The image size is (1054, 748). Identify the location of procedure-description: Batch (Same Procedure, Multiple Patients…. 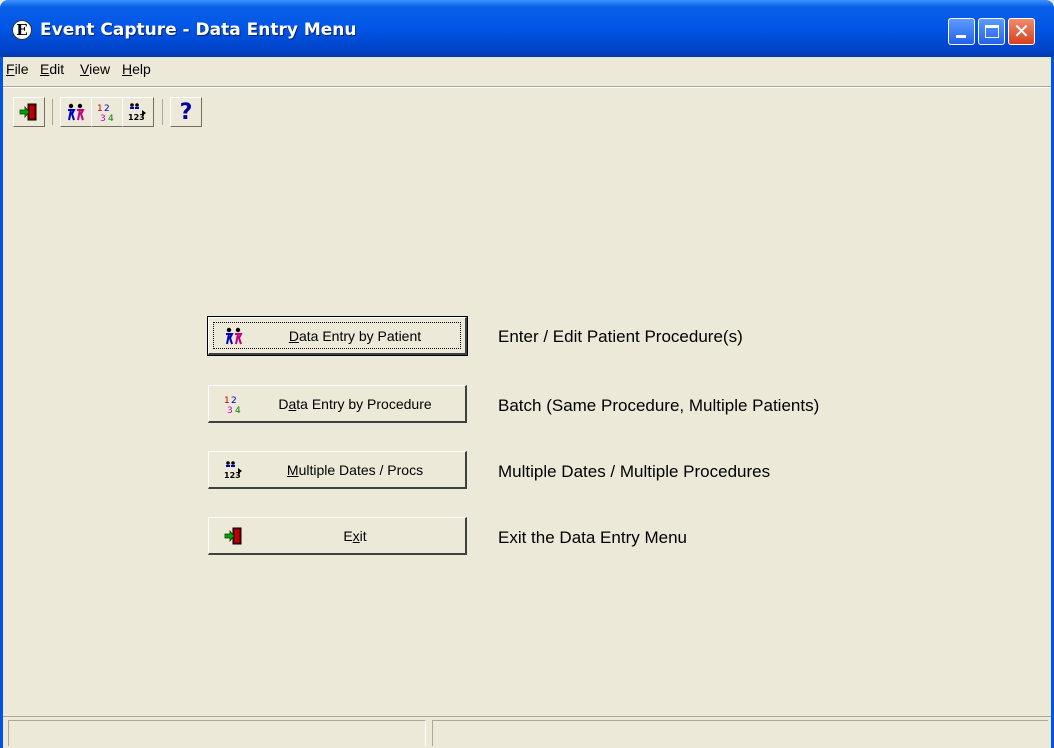
(659, 405).